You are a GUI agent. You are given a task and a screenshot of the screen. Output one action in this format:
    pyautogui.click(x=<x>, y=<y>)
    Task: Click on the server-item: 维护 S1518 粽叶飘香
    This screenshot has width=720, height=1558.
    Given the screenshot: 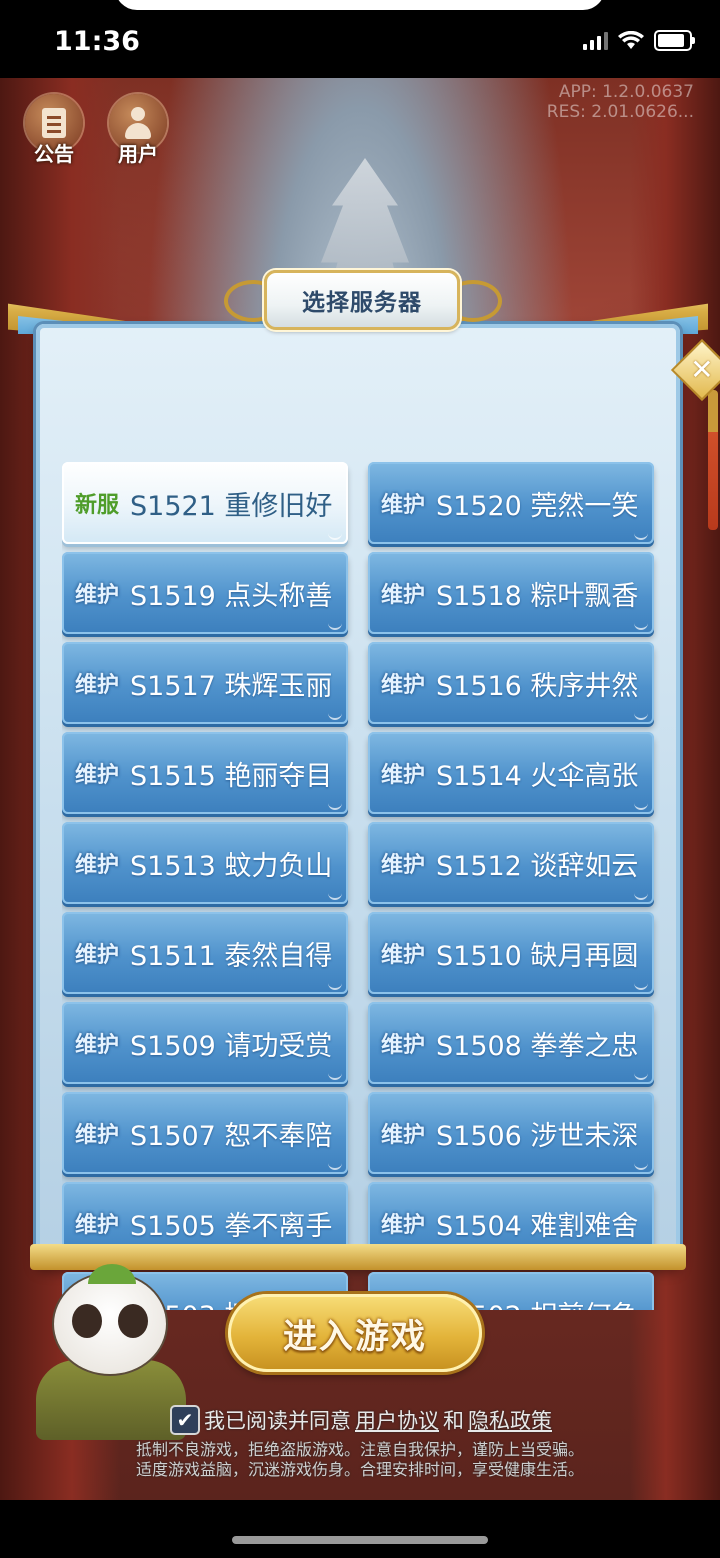 What is the action you would take?
    pyautogui.click(x=511, y=593)
    